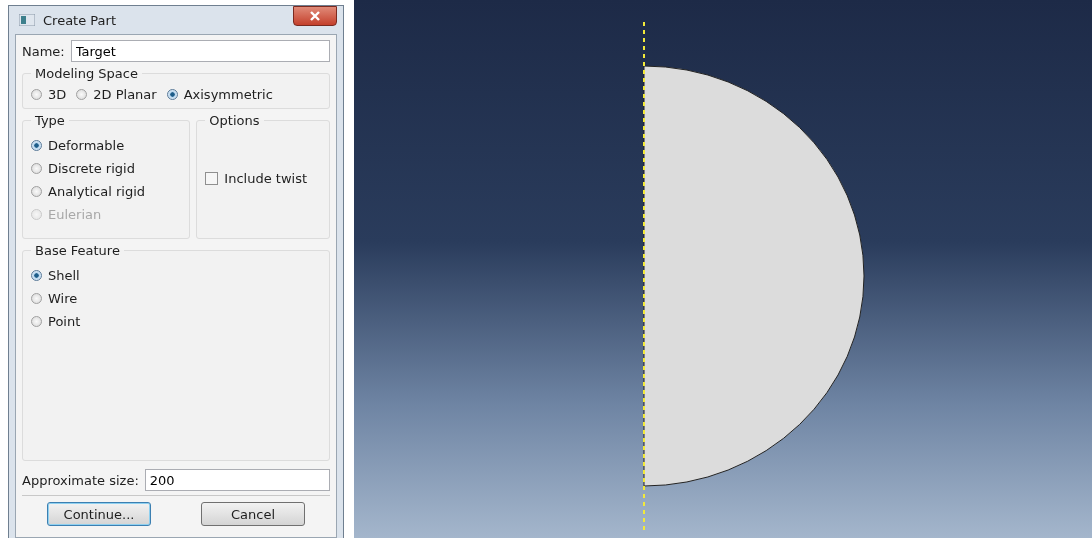 This screenshot has height=538, width=1092. I want to click on close-icon, so click(315, 16).